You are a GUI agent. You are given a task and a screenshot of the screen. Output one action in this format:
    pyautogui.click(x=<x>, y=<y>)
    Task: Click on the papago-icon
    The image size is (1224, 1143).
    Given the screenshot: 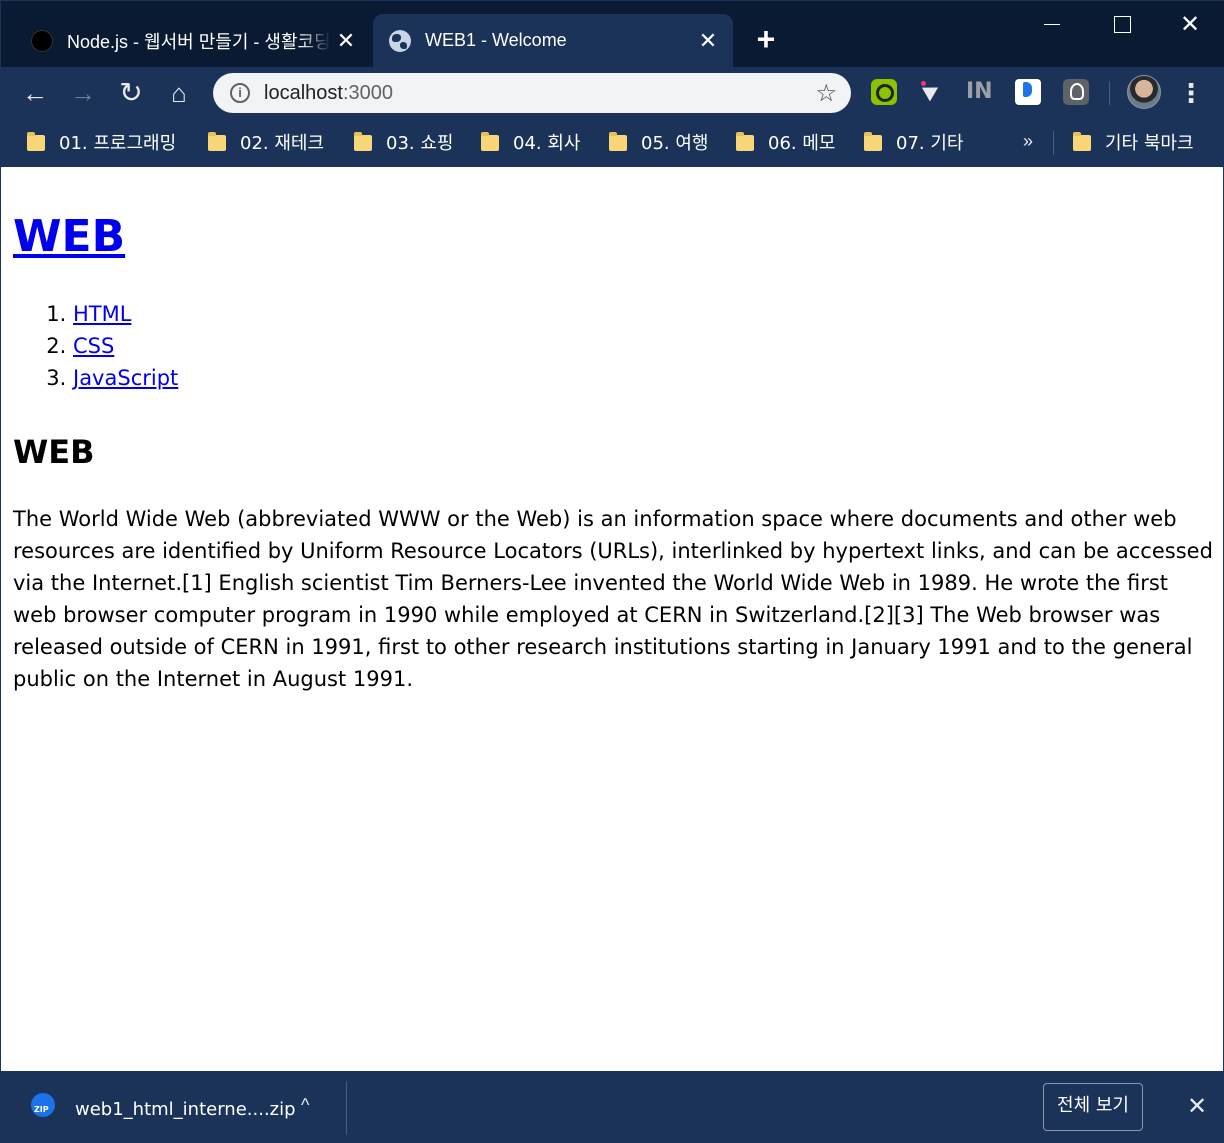 What is the action you would take?
    pyautogui.click(x=1028, y=92)
    